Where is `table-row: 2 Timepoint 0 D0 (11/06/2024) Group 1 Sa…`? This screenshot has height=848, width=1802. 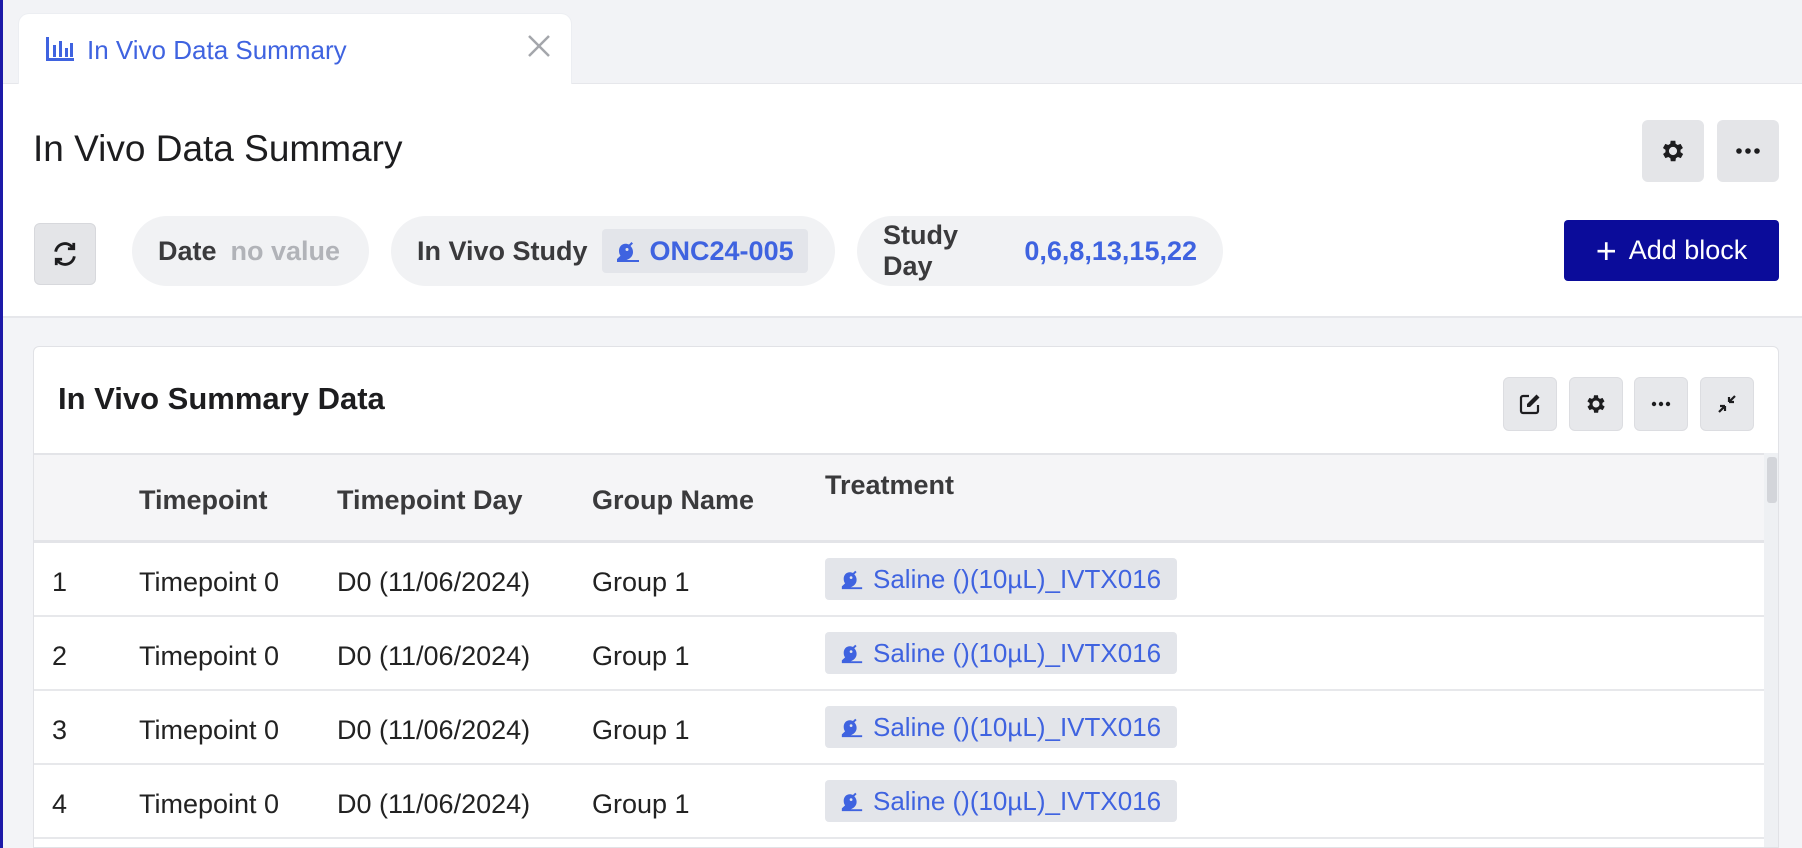
table-row: 2 Timepoint 0 D0 (11/06/2024) Group 1 Sa… is located at coordinates (899, 654).